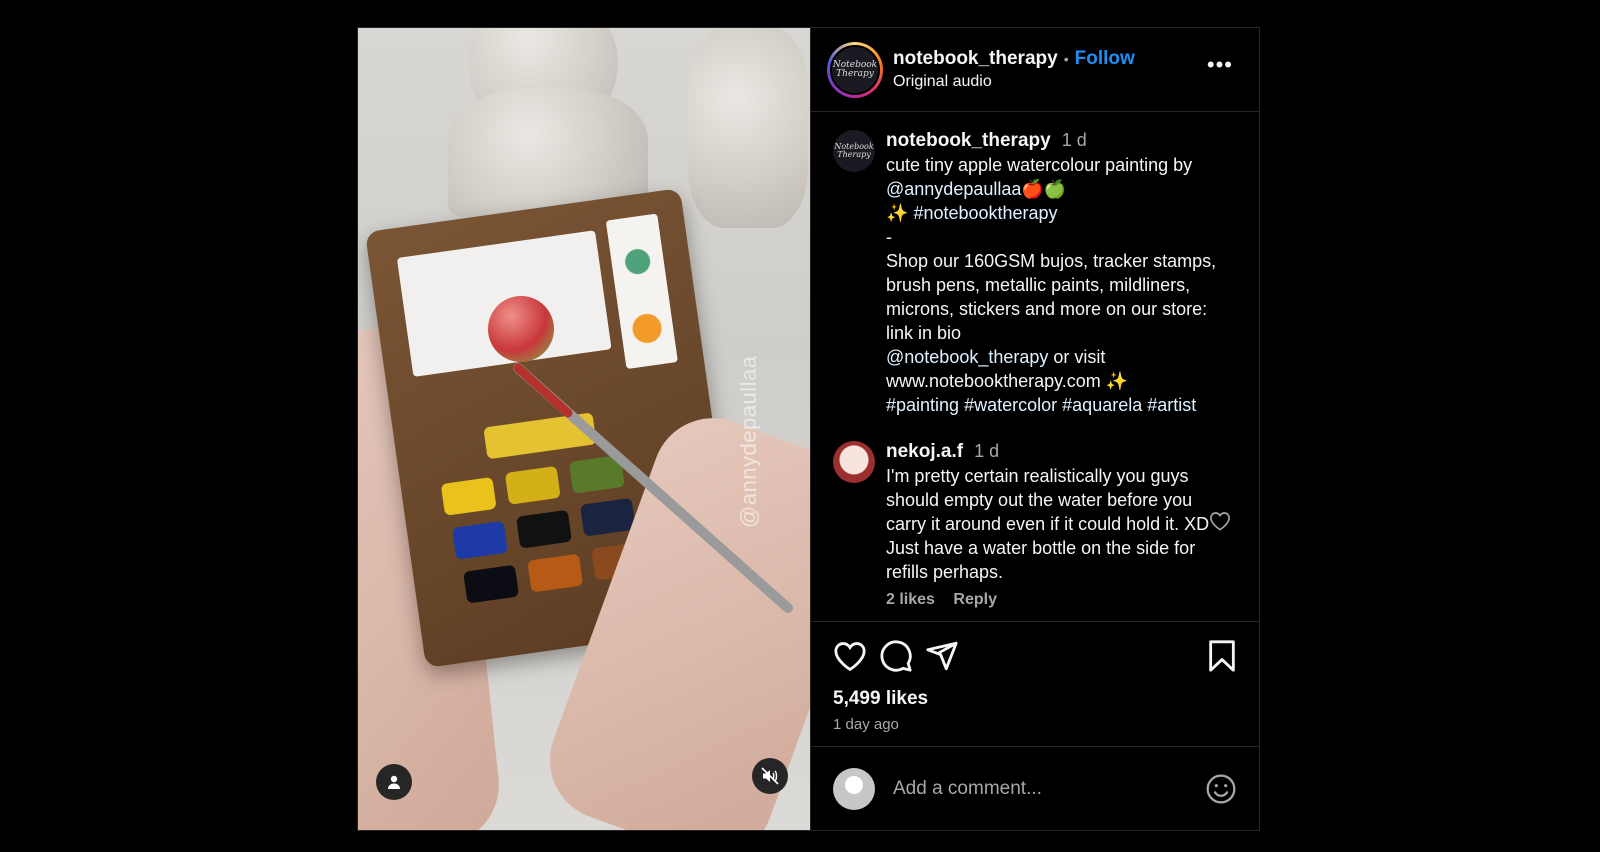  I want to click on mute-button, so click(770, 776).